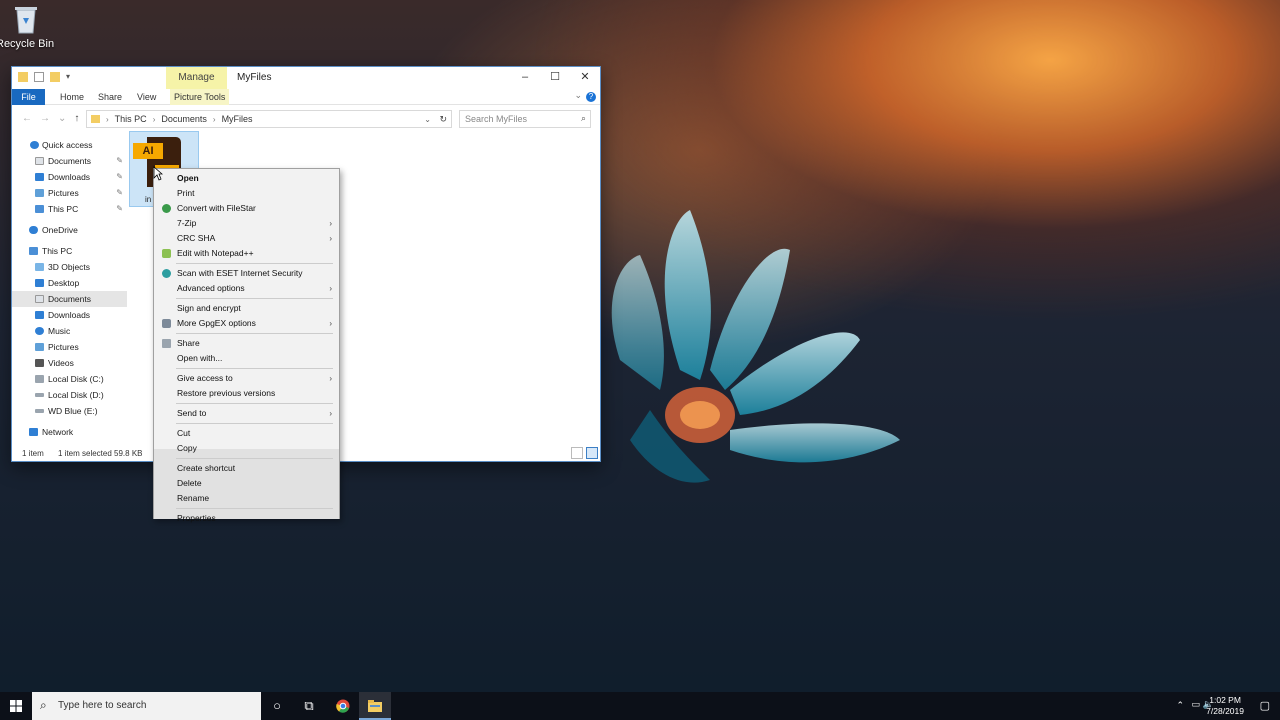 The image size is (1280, 720). What do you see at coordinates (246, 288) in the screenshot?
I see `menu-advanced-options: Advanced options ›` at bounding box center [246, 288].